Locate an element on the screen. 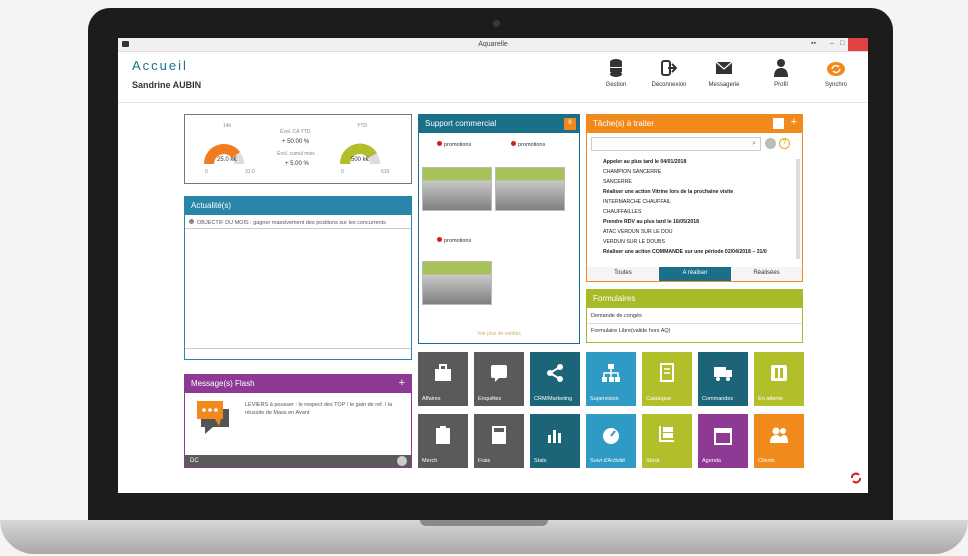  tile-frais: Frais is located at coordinates (499, 441).